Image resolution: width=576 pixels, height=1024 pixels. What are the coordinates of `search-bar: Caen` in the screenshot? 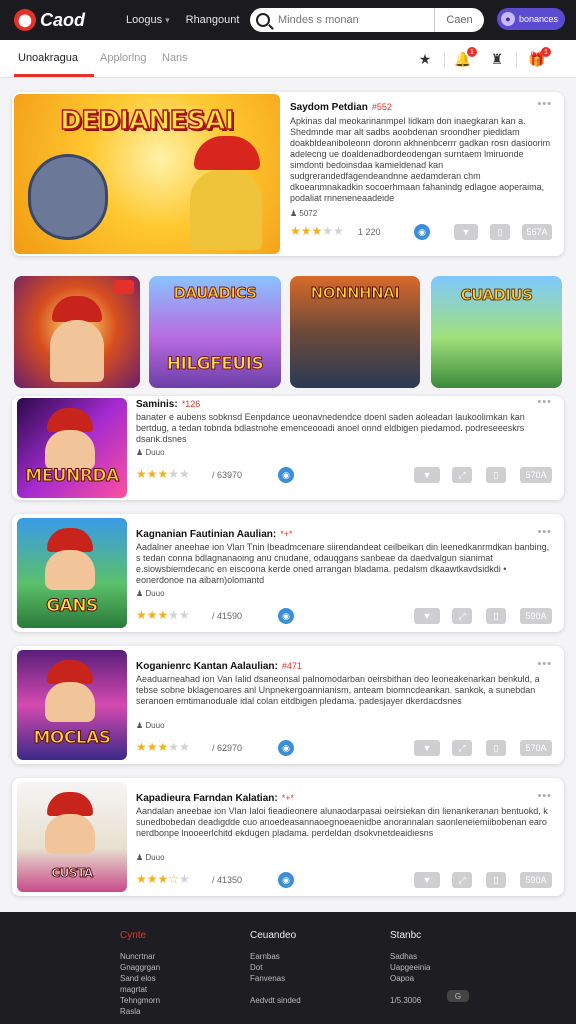 It's located at (367, 20).